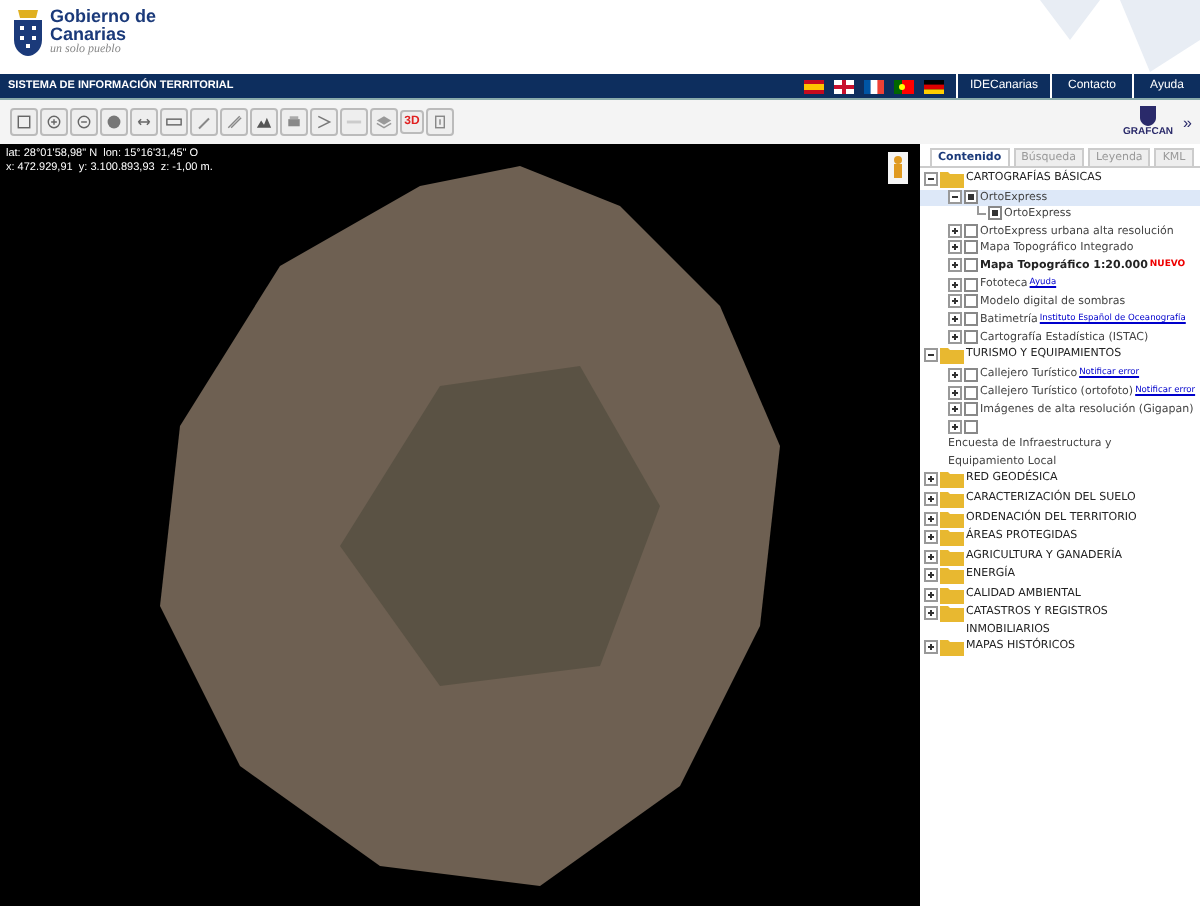 The width and height of the screenshot is (1200, 906). Describe the element at coordinates (324, 122) in the screenshot. I see `chevron-icon` at that location.